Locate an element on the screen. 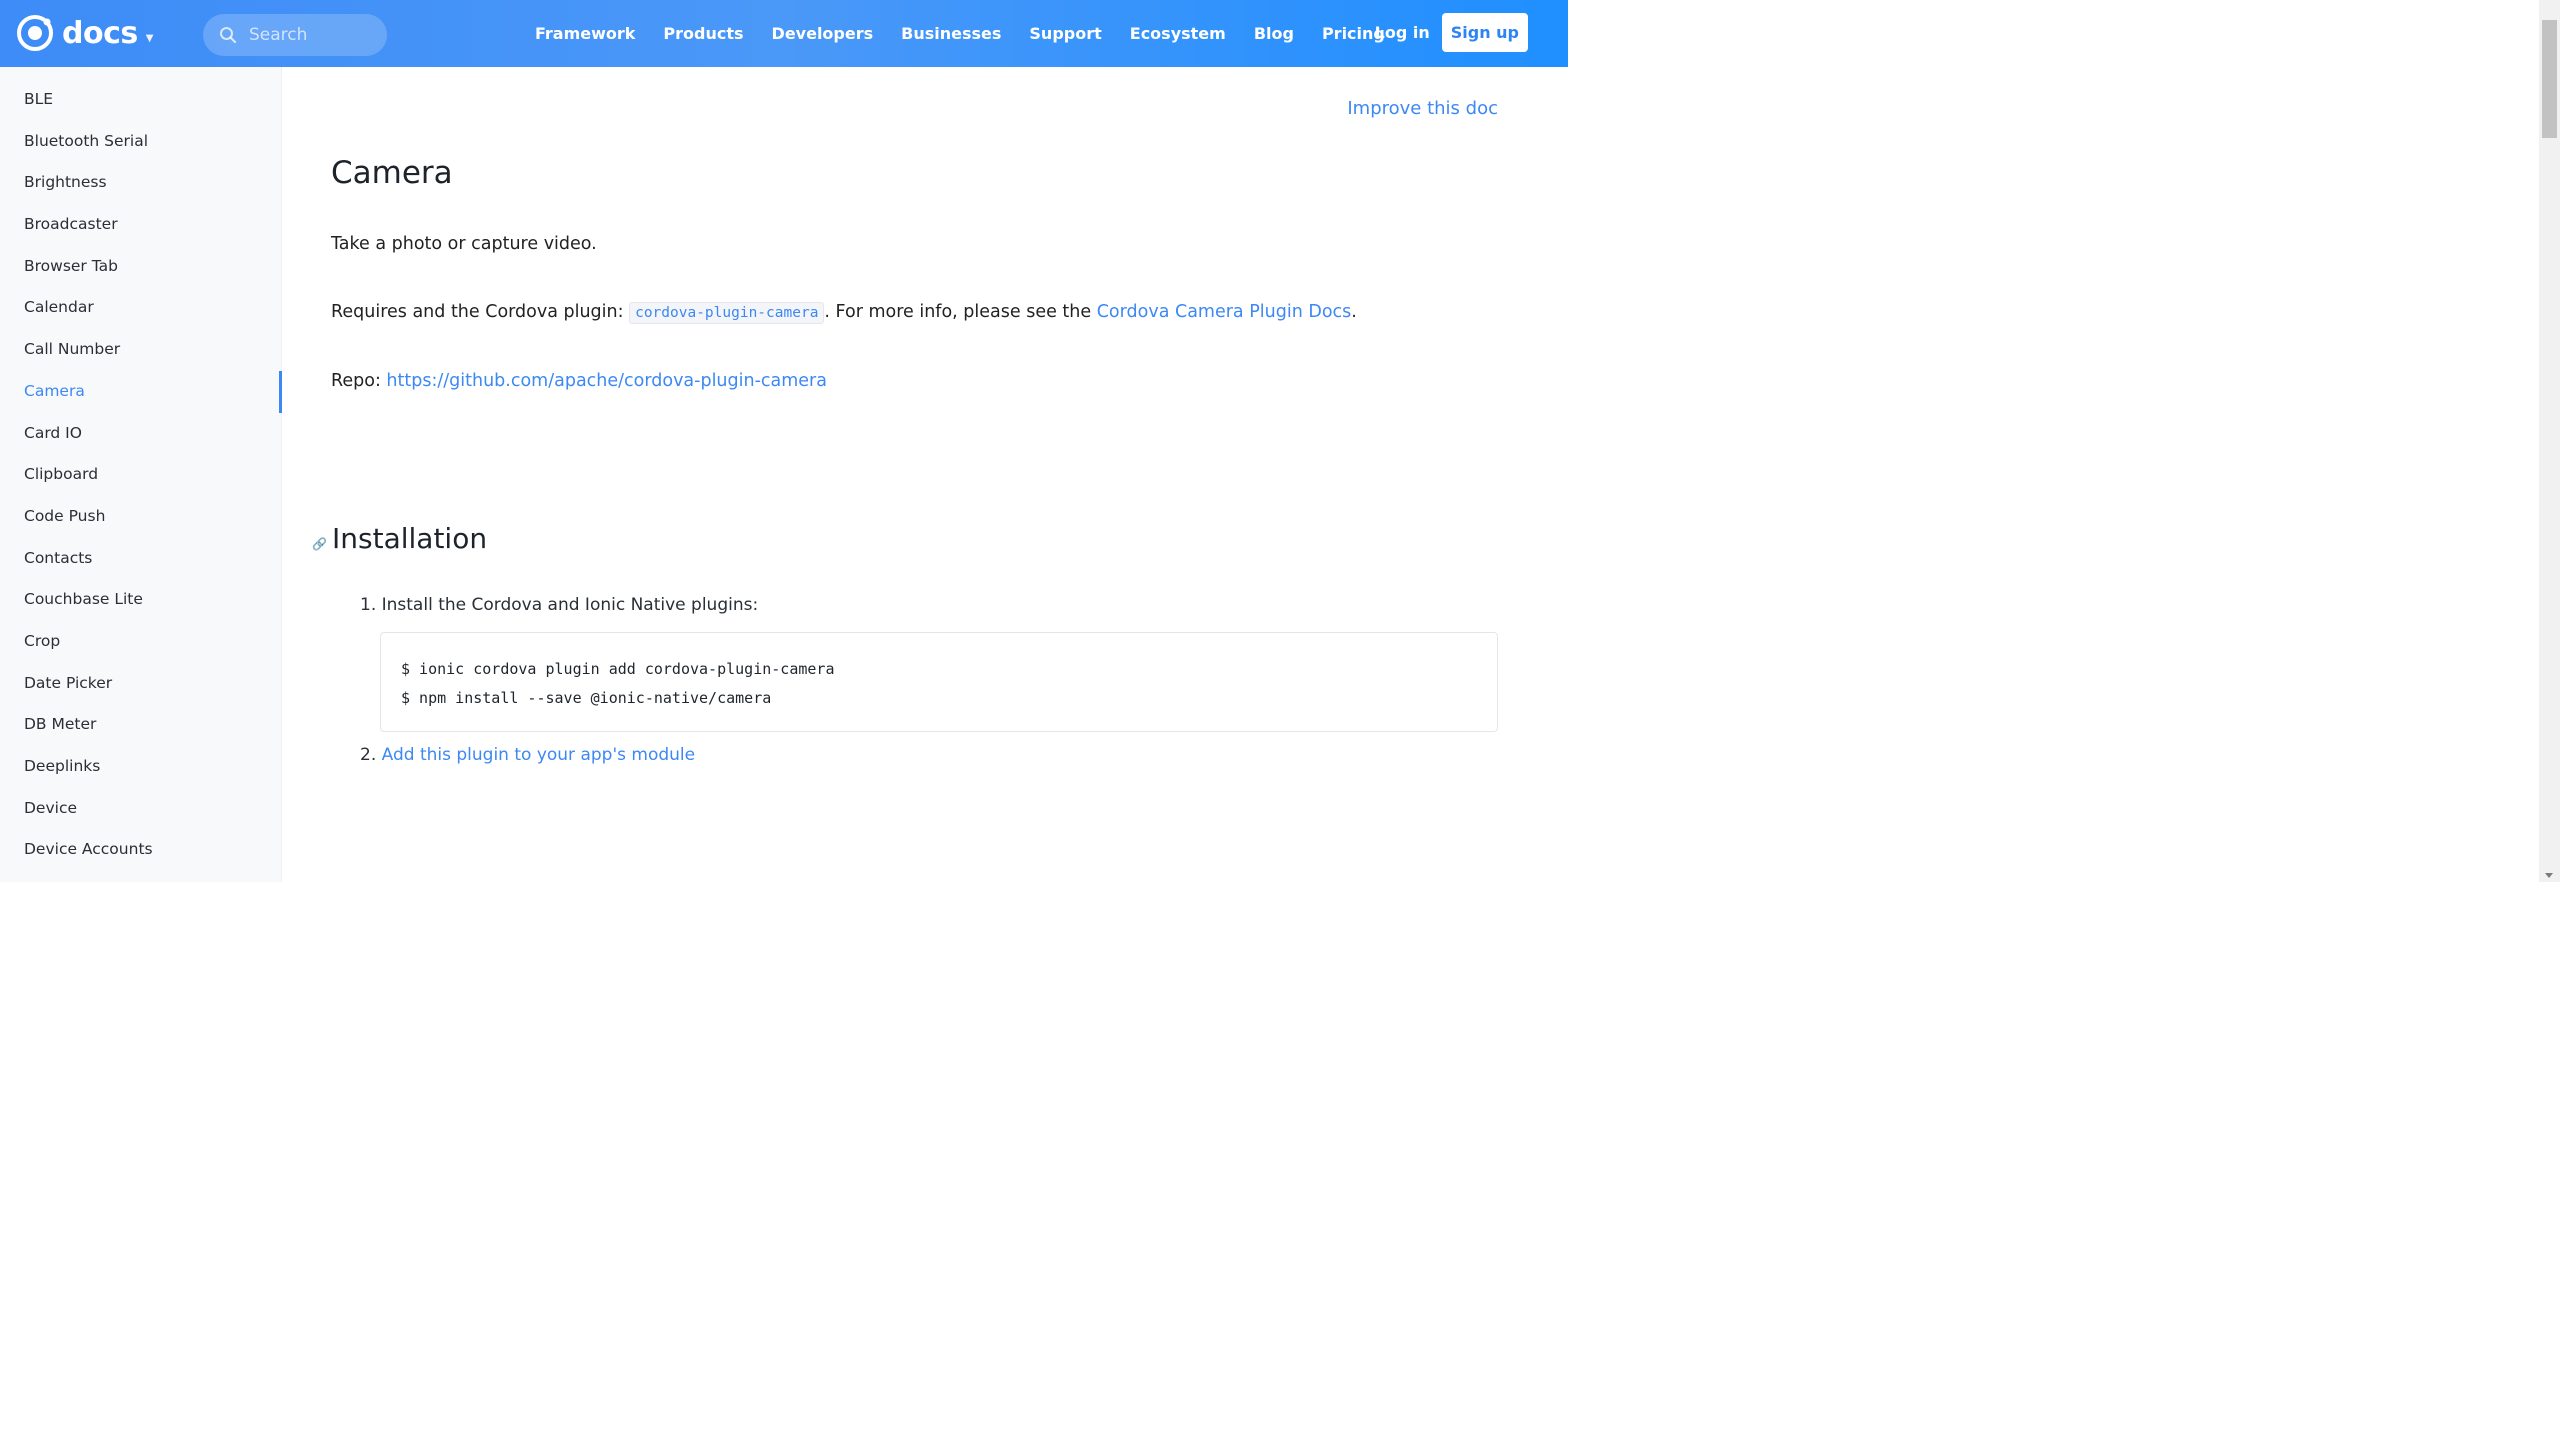  nav-products: Products is located at coordinates (703, 33).